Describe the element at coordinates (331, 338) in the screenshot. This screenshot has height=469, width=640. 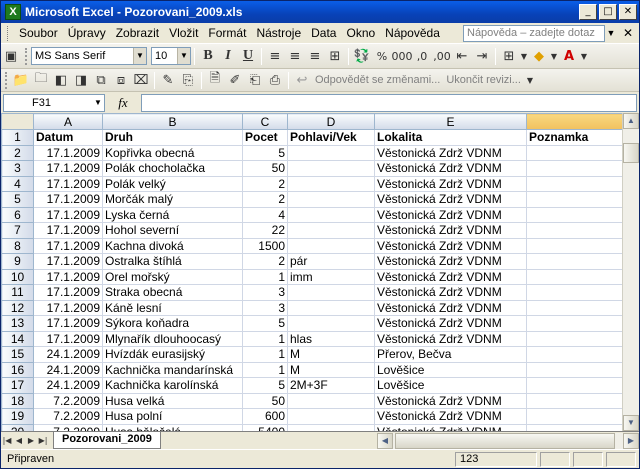
I see `cell-d: hlas` at that location.